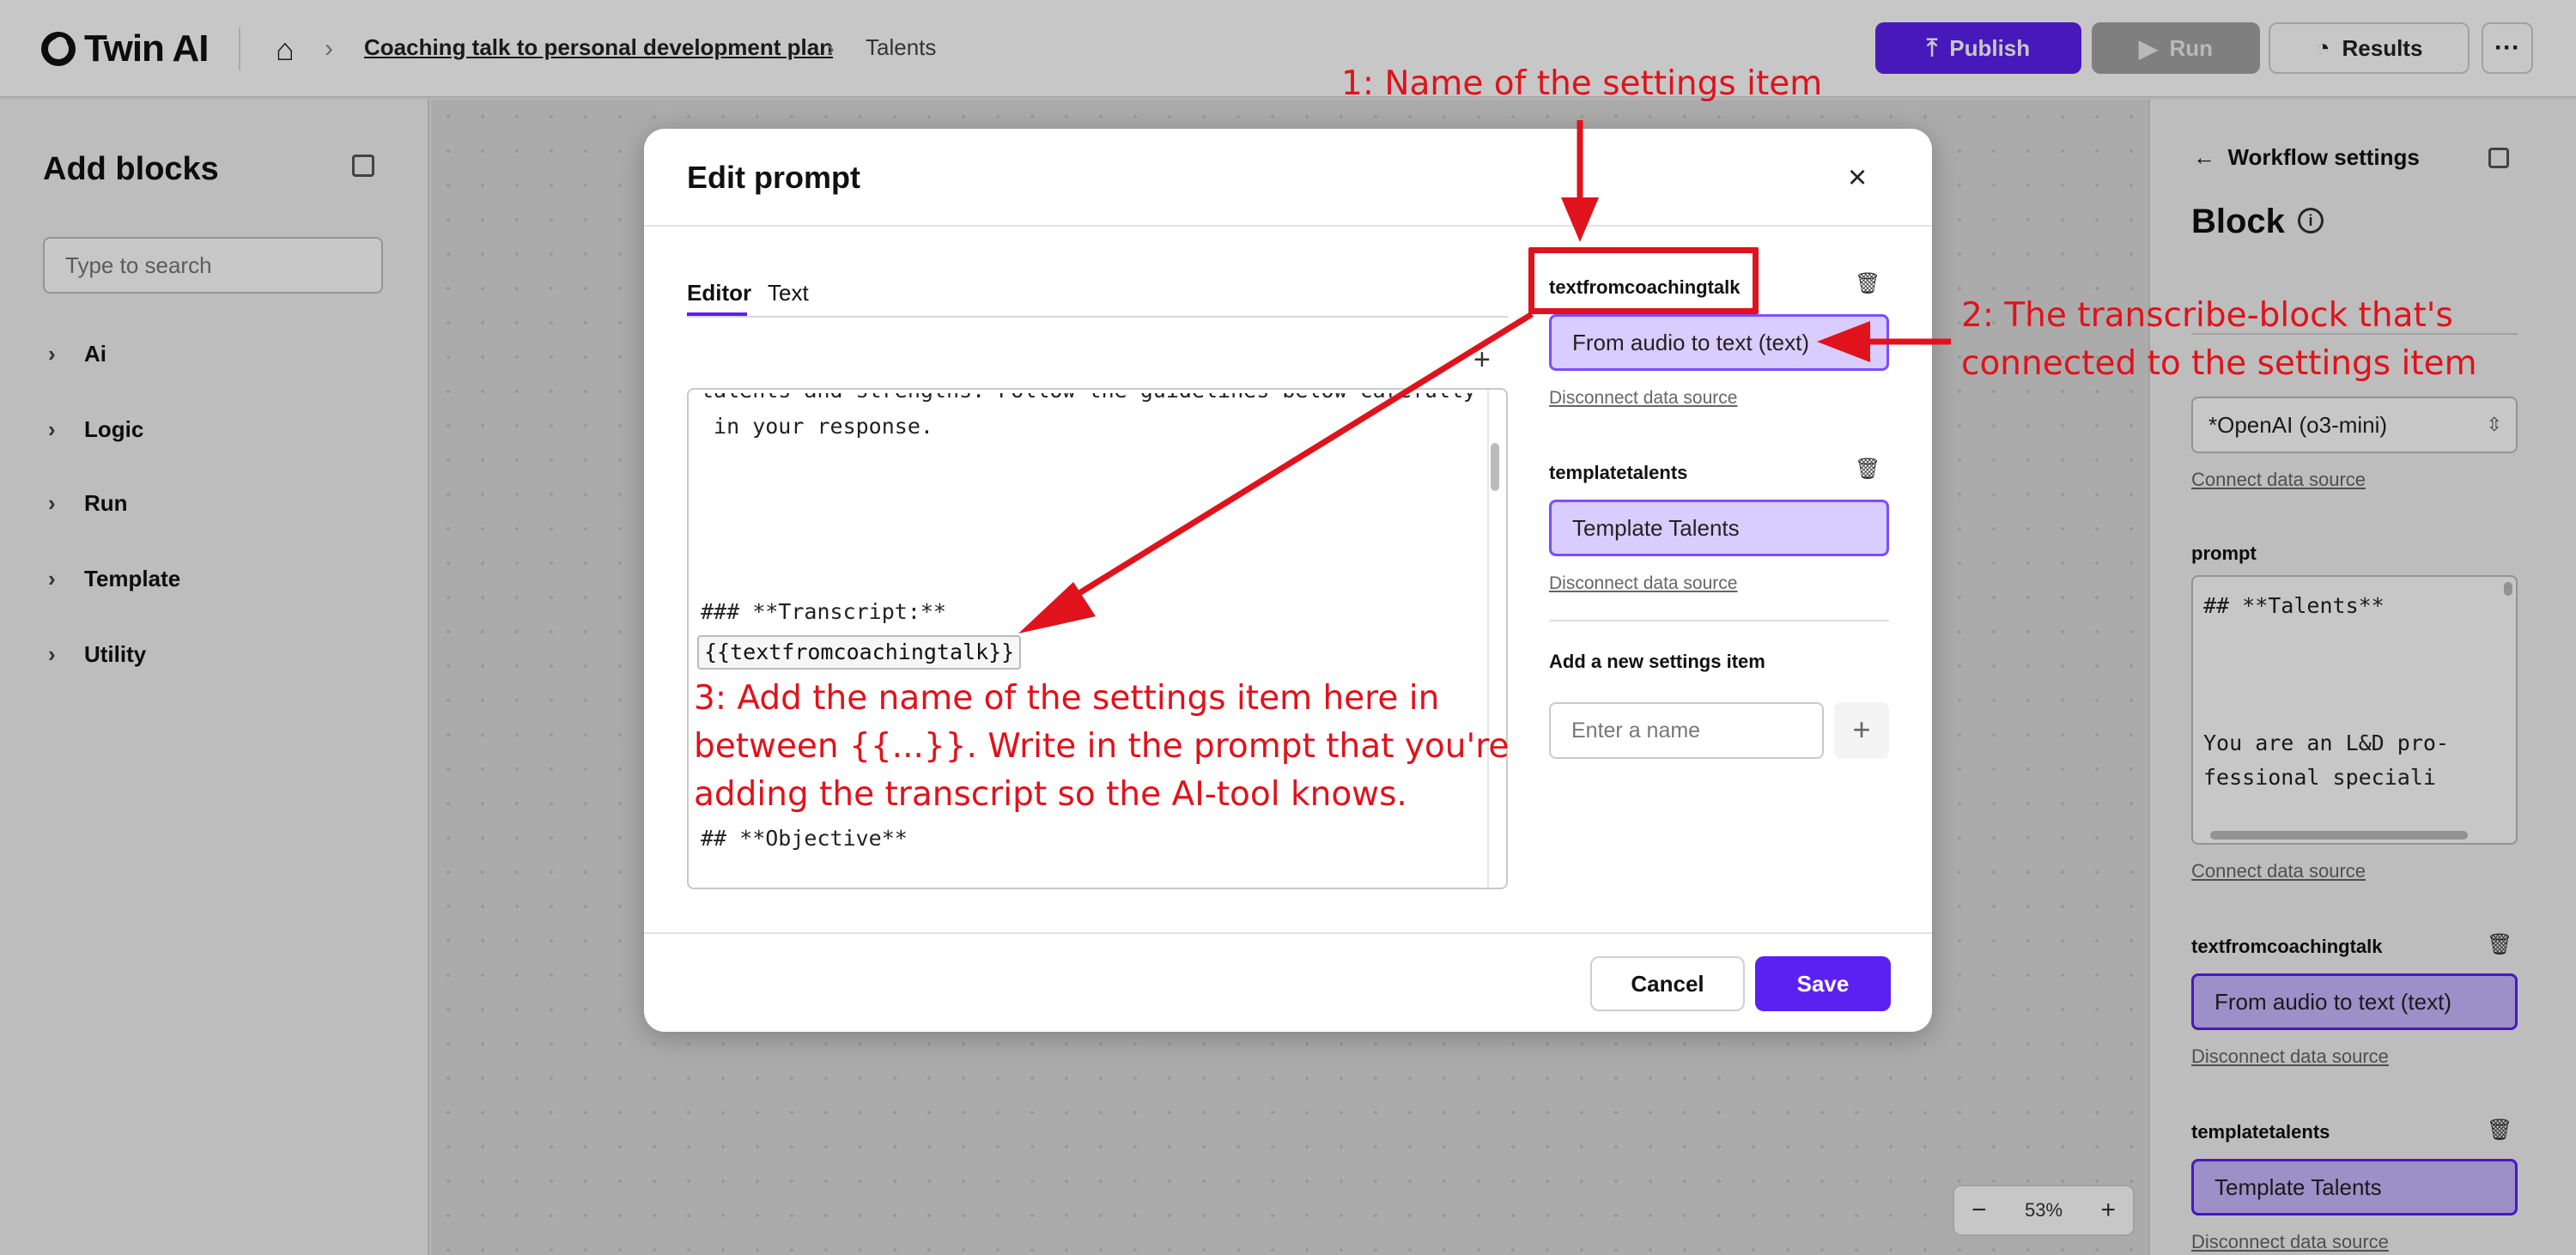 Image resolution: width=2576 pixels, height=1255 pixels. I want to click on editor-line: ### **Transcript:**, so click(823, 611).